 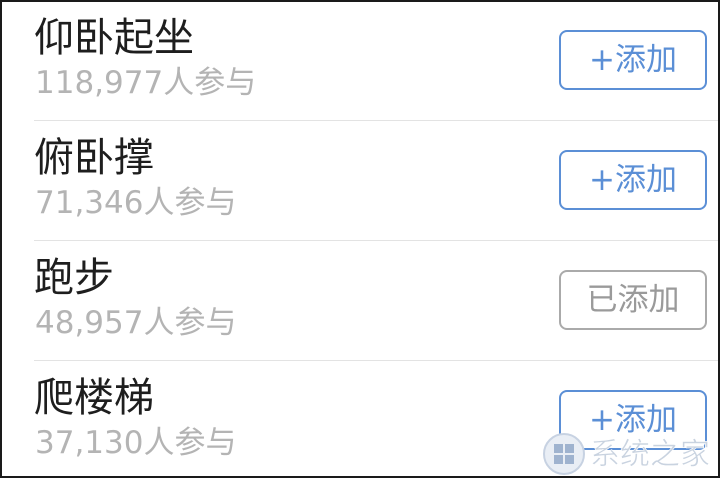 I want to click on watermark-text: 系统之家, so click(x=650, y=454).